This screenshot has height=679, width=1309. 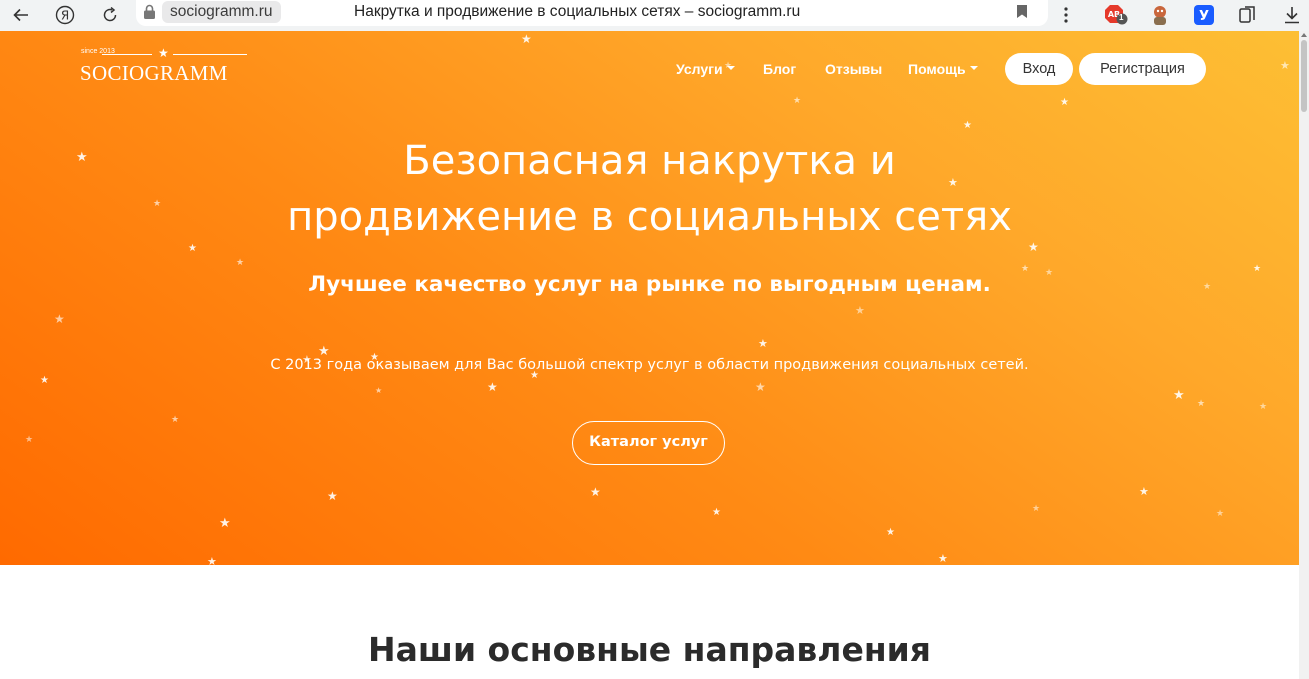 I want to click on nav-reviews-label: Отзывы, so click(x=854, y=69).